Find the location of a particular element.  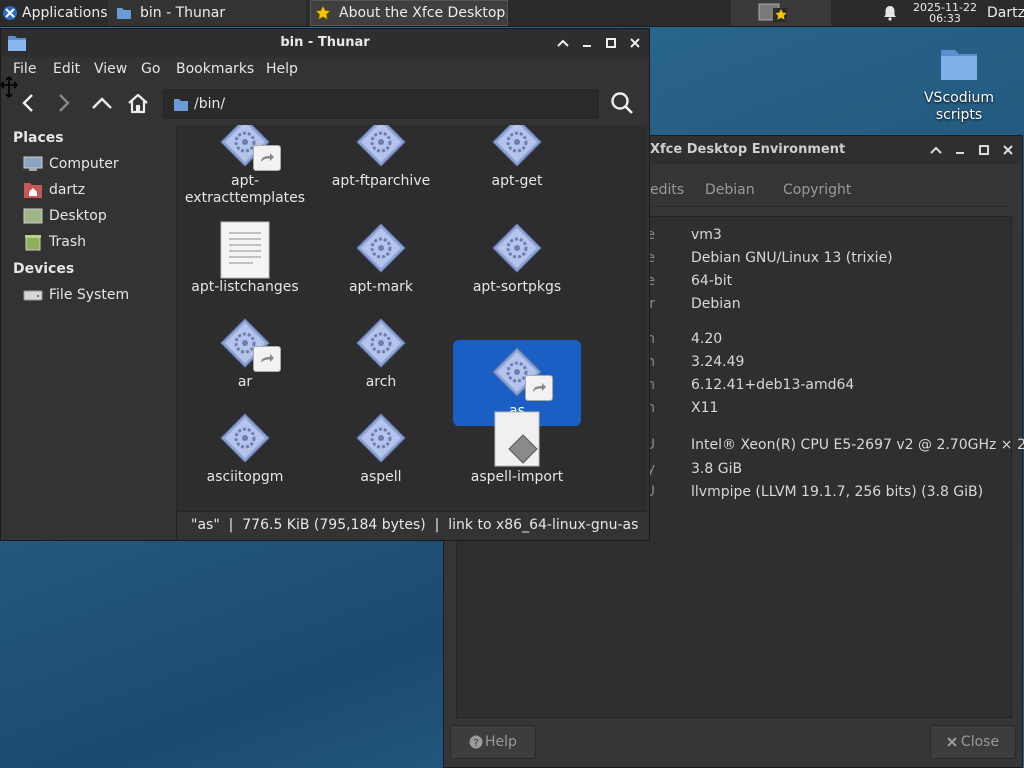

workspace-preview-icon is located at coordinates (772, 12).